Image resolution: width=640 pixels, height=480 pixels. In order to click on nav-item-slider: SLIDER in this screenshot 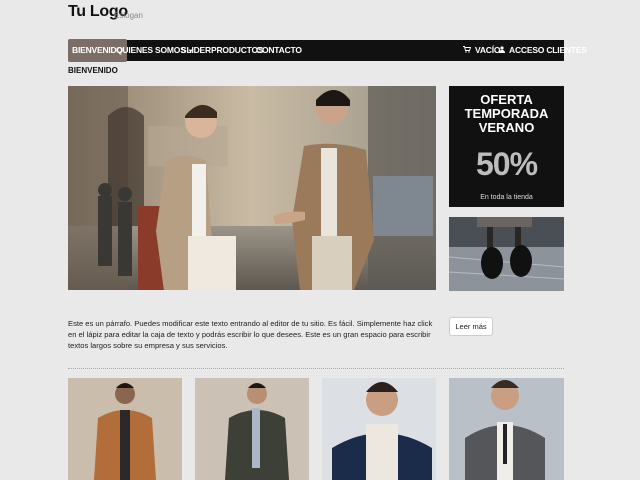, I will do `click(196, 50)`.